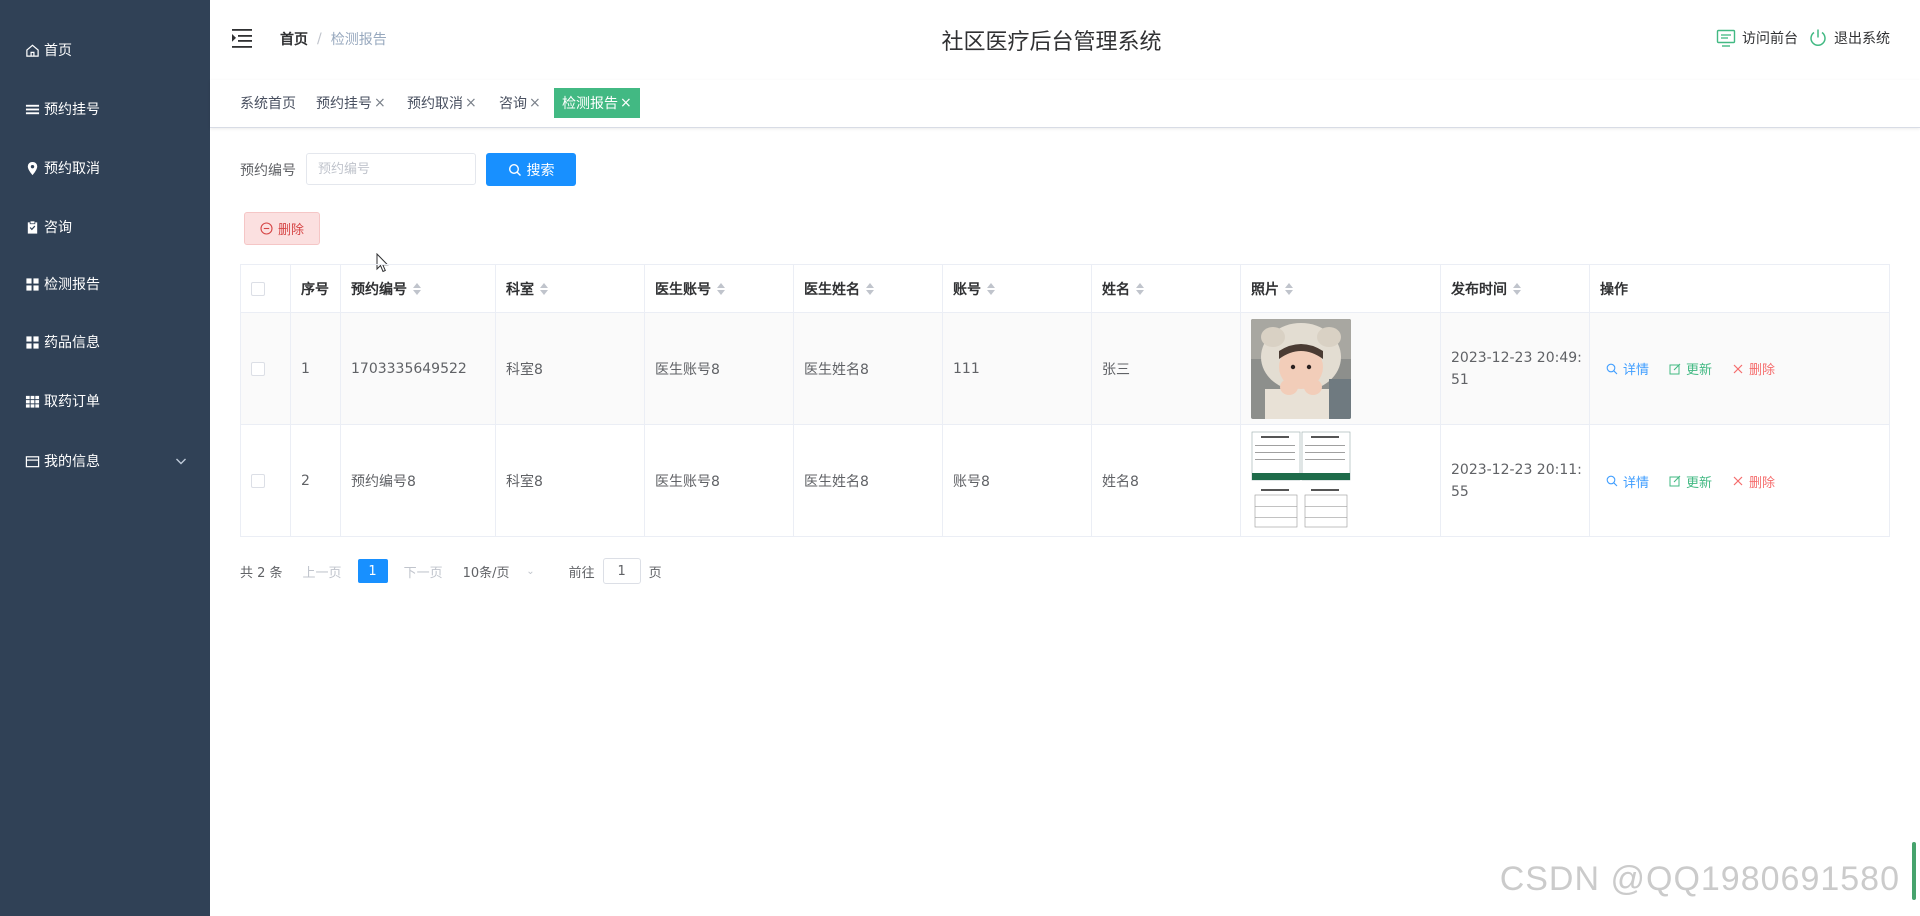  I want to click on time-line: 2023-12-23 20:11:, so click(1516, 470).